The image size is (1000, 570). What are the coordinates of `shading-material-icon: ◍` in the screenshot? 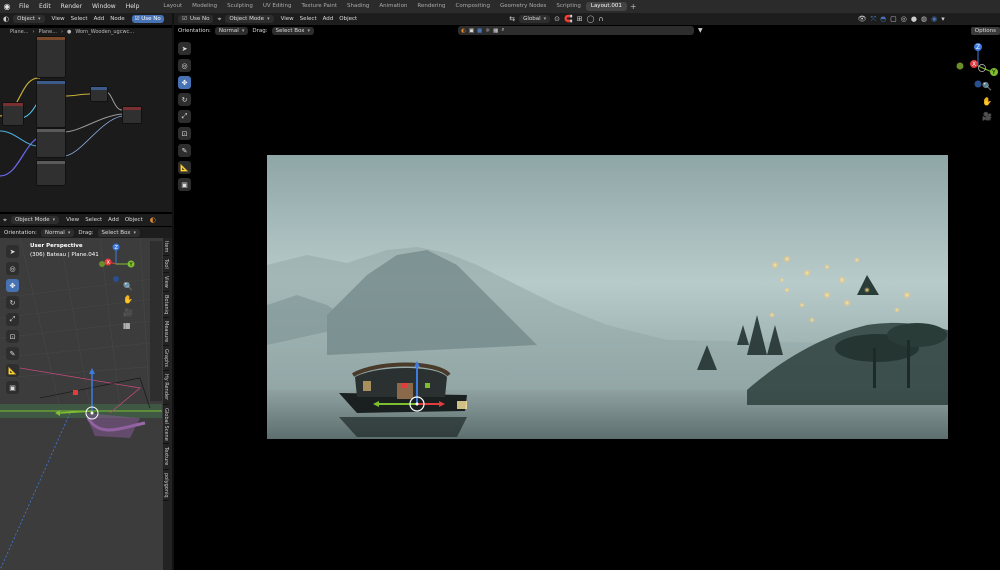 It's located at (924, 19).